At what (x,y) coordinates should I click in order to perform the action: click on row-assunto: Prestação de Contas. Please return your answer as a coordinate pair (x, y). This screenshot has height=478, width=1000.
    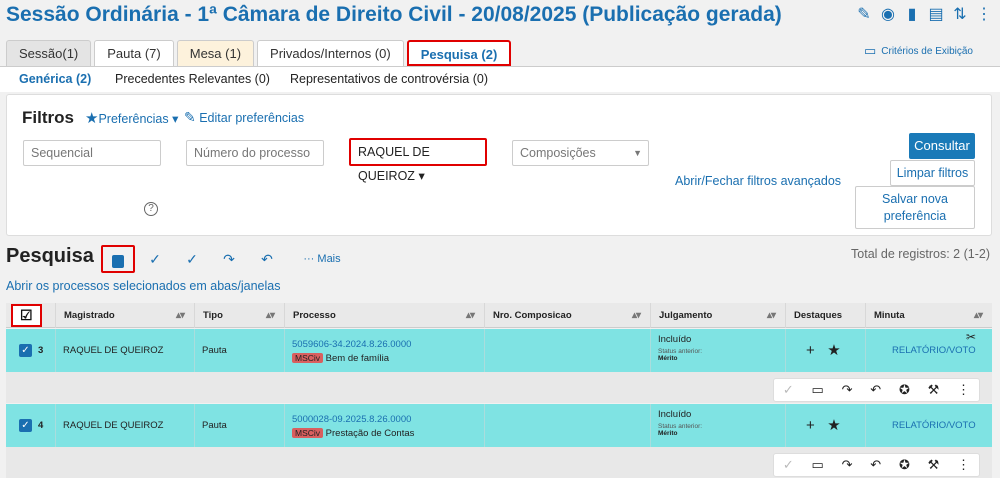
    Looking at the image, I should click on (370, 433).